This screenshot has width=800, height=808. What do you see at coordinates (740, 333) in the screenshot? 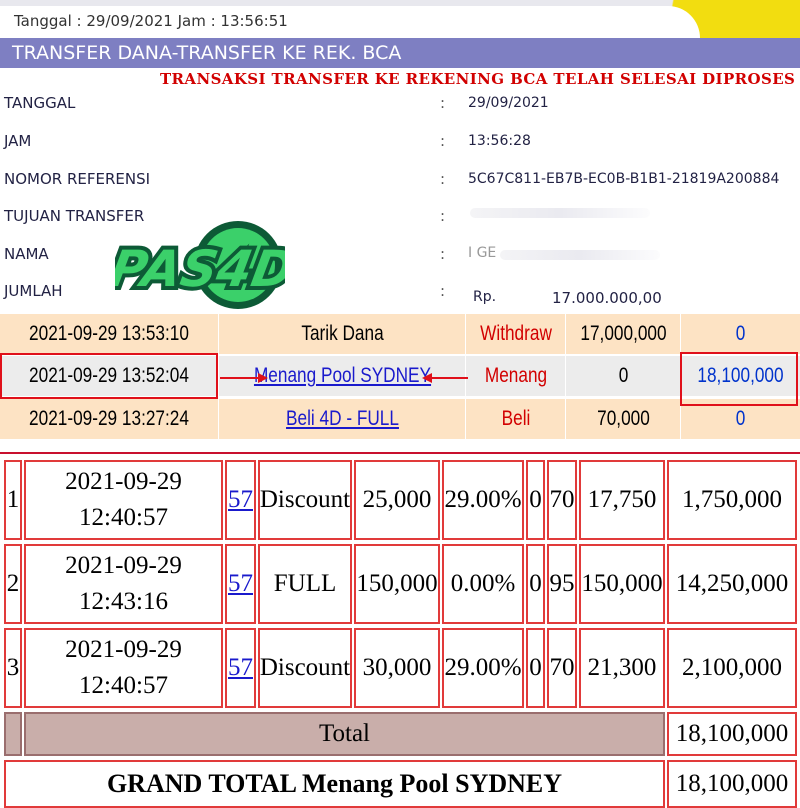
I see `transaction-credit: 0` at bounding box center [740, 333].